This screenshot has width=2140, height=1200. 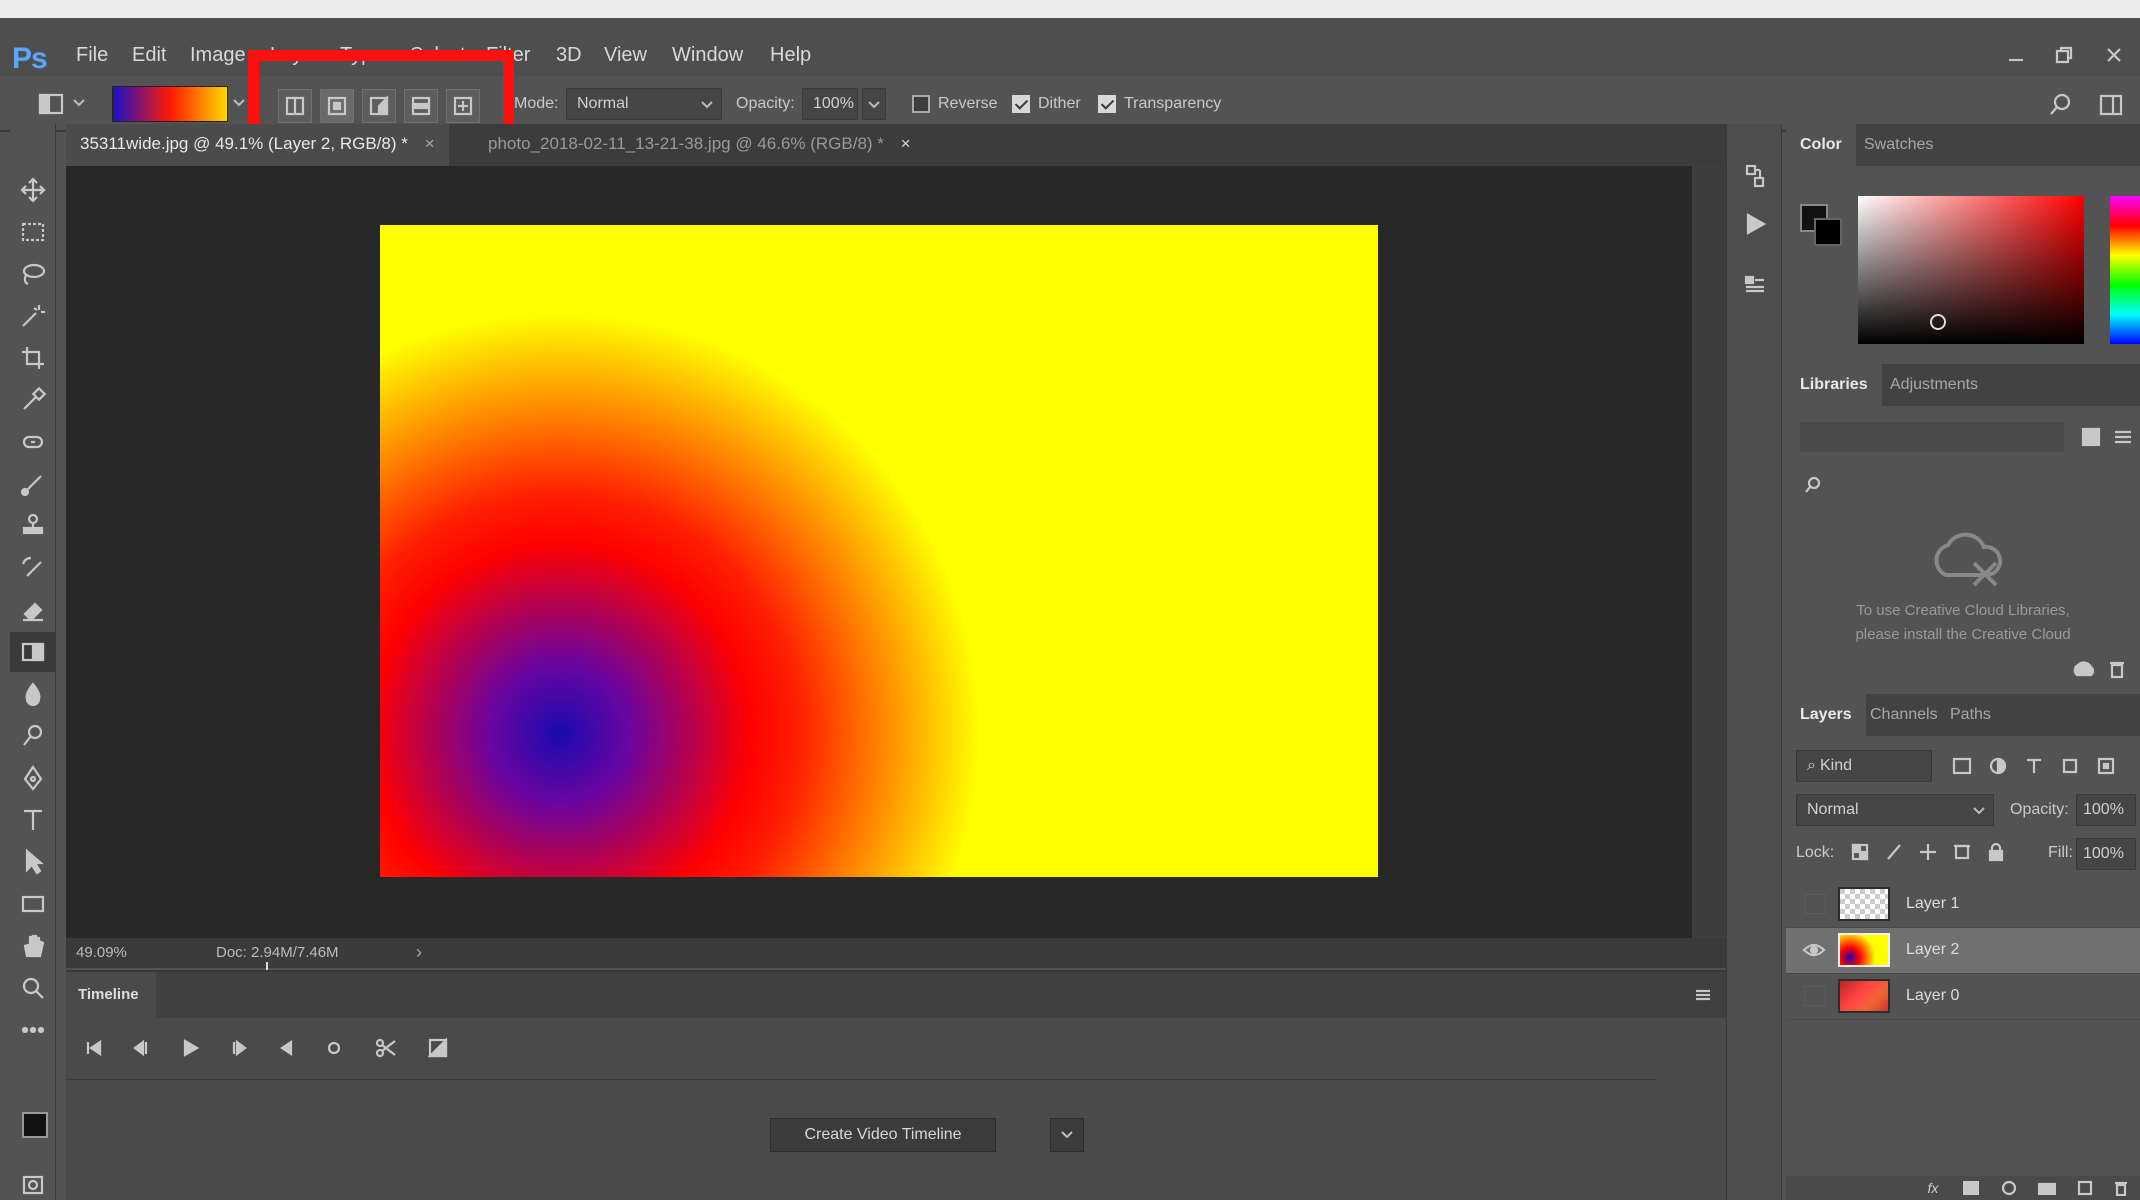 I want to click on hand-tool-icon, so click(x=33, y=946).